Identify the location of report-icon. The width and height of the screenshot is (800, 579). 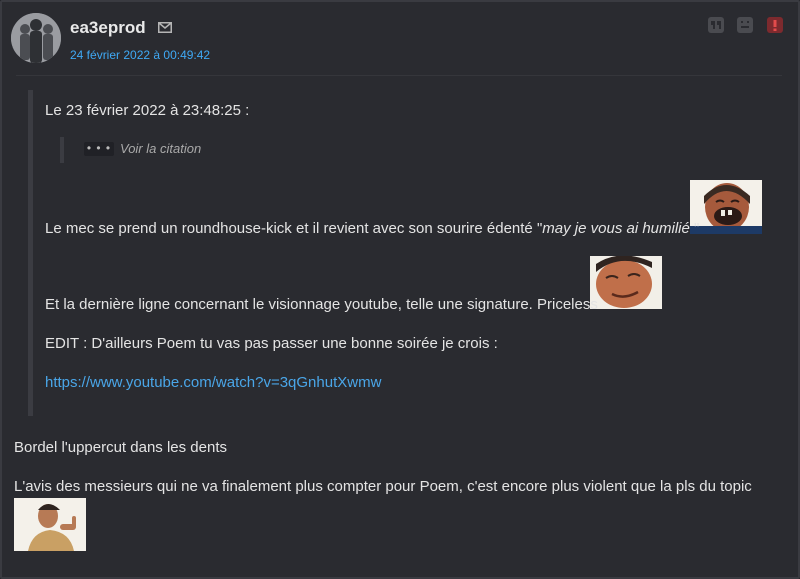
(775, 25).